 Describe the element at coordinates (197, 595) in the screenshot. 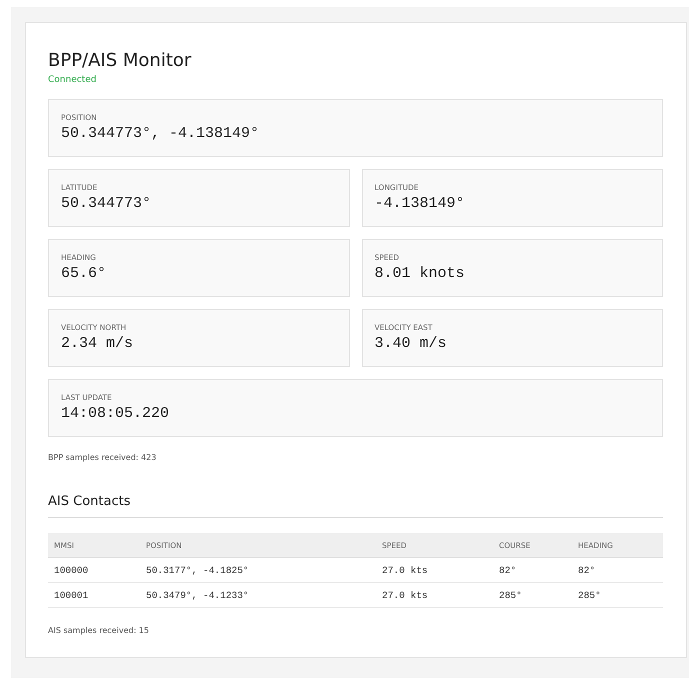

I see `table-cell: 50.3479°, -4.1233°` at that location.